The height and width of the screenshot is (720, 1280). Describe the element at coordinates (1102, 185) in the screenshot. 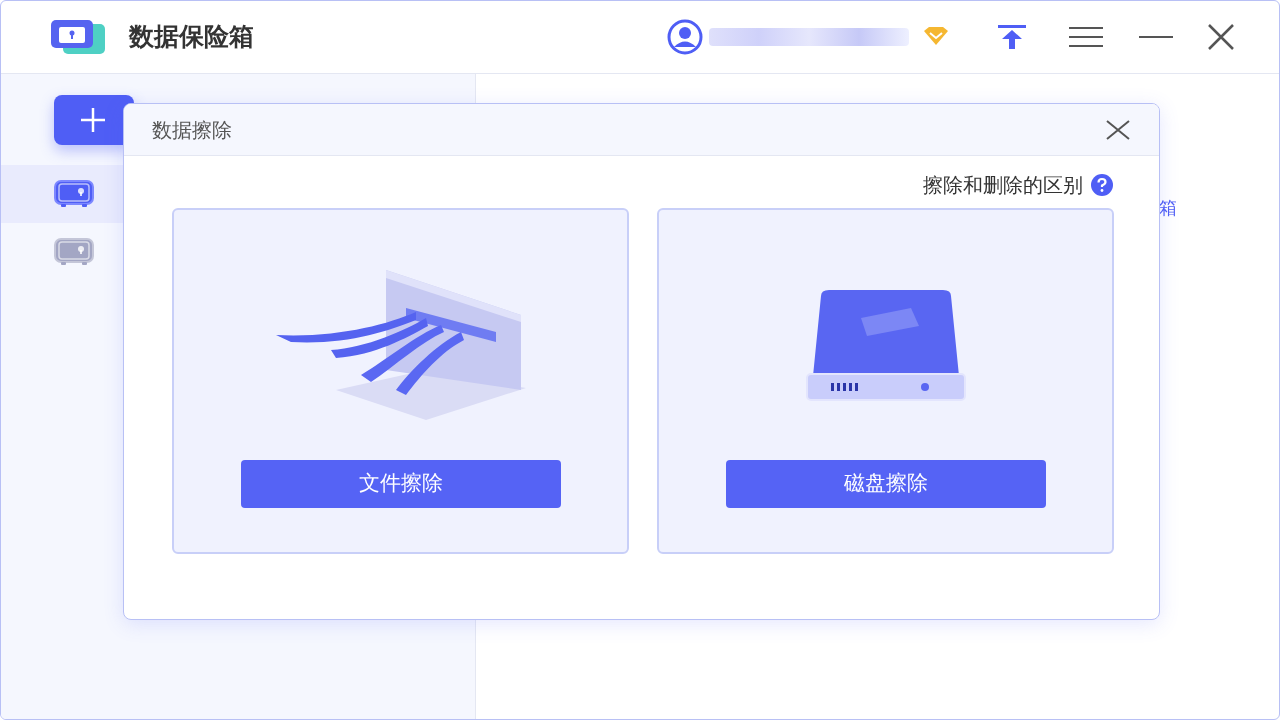

I see `help-icon` at that location.